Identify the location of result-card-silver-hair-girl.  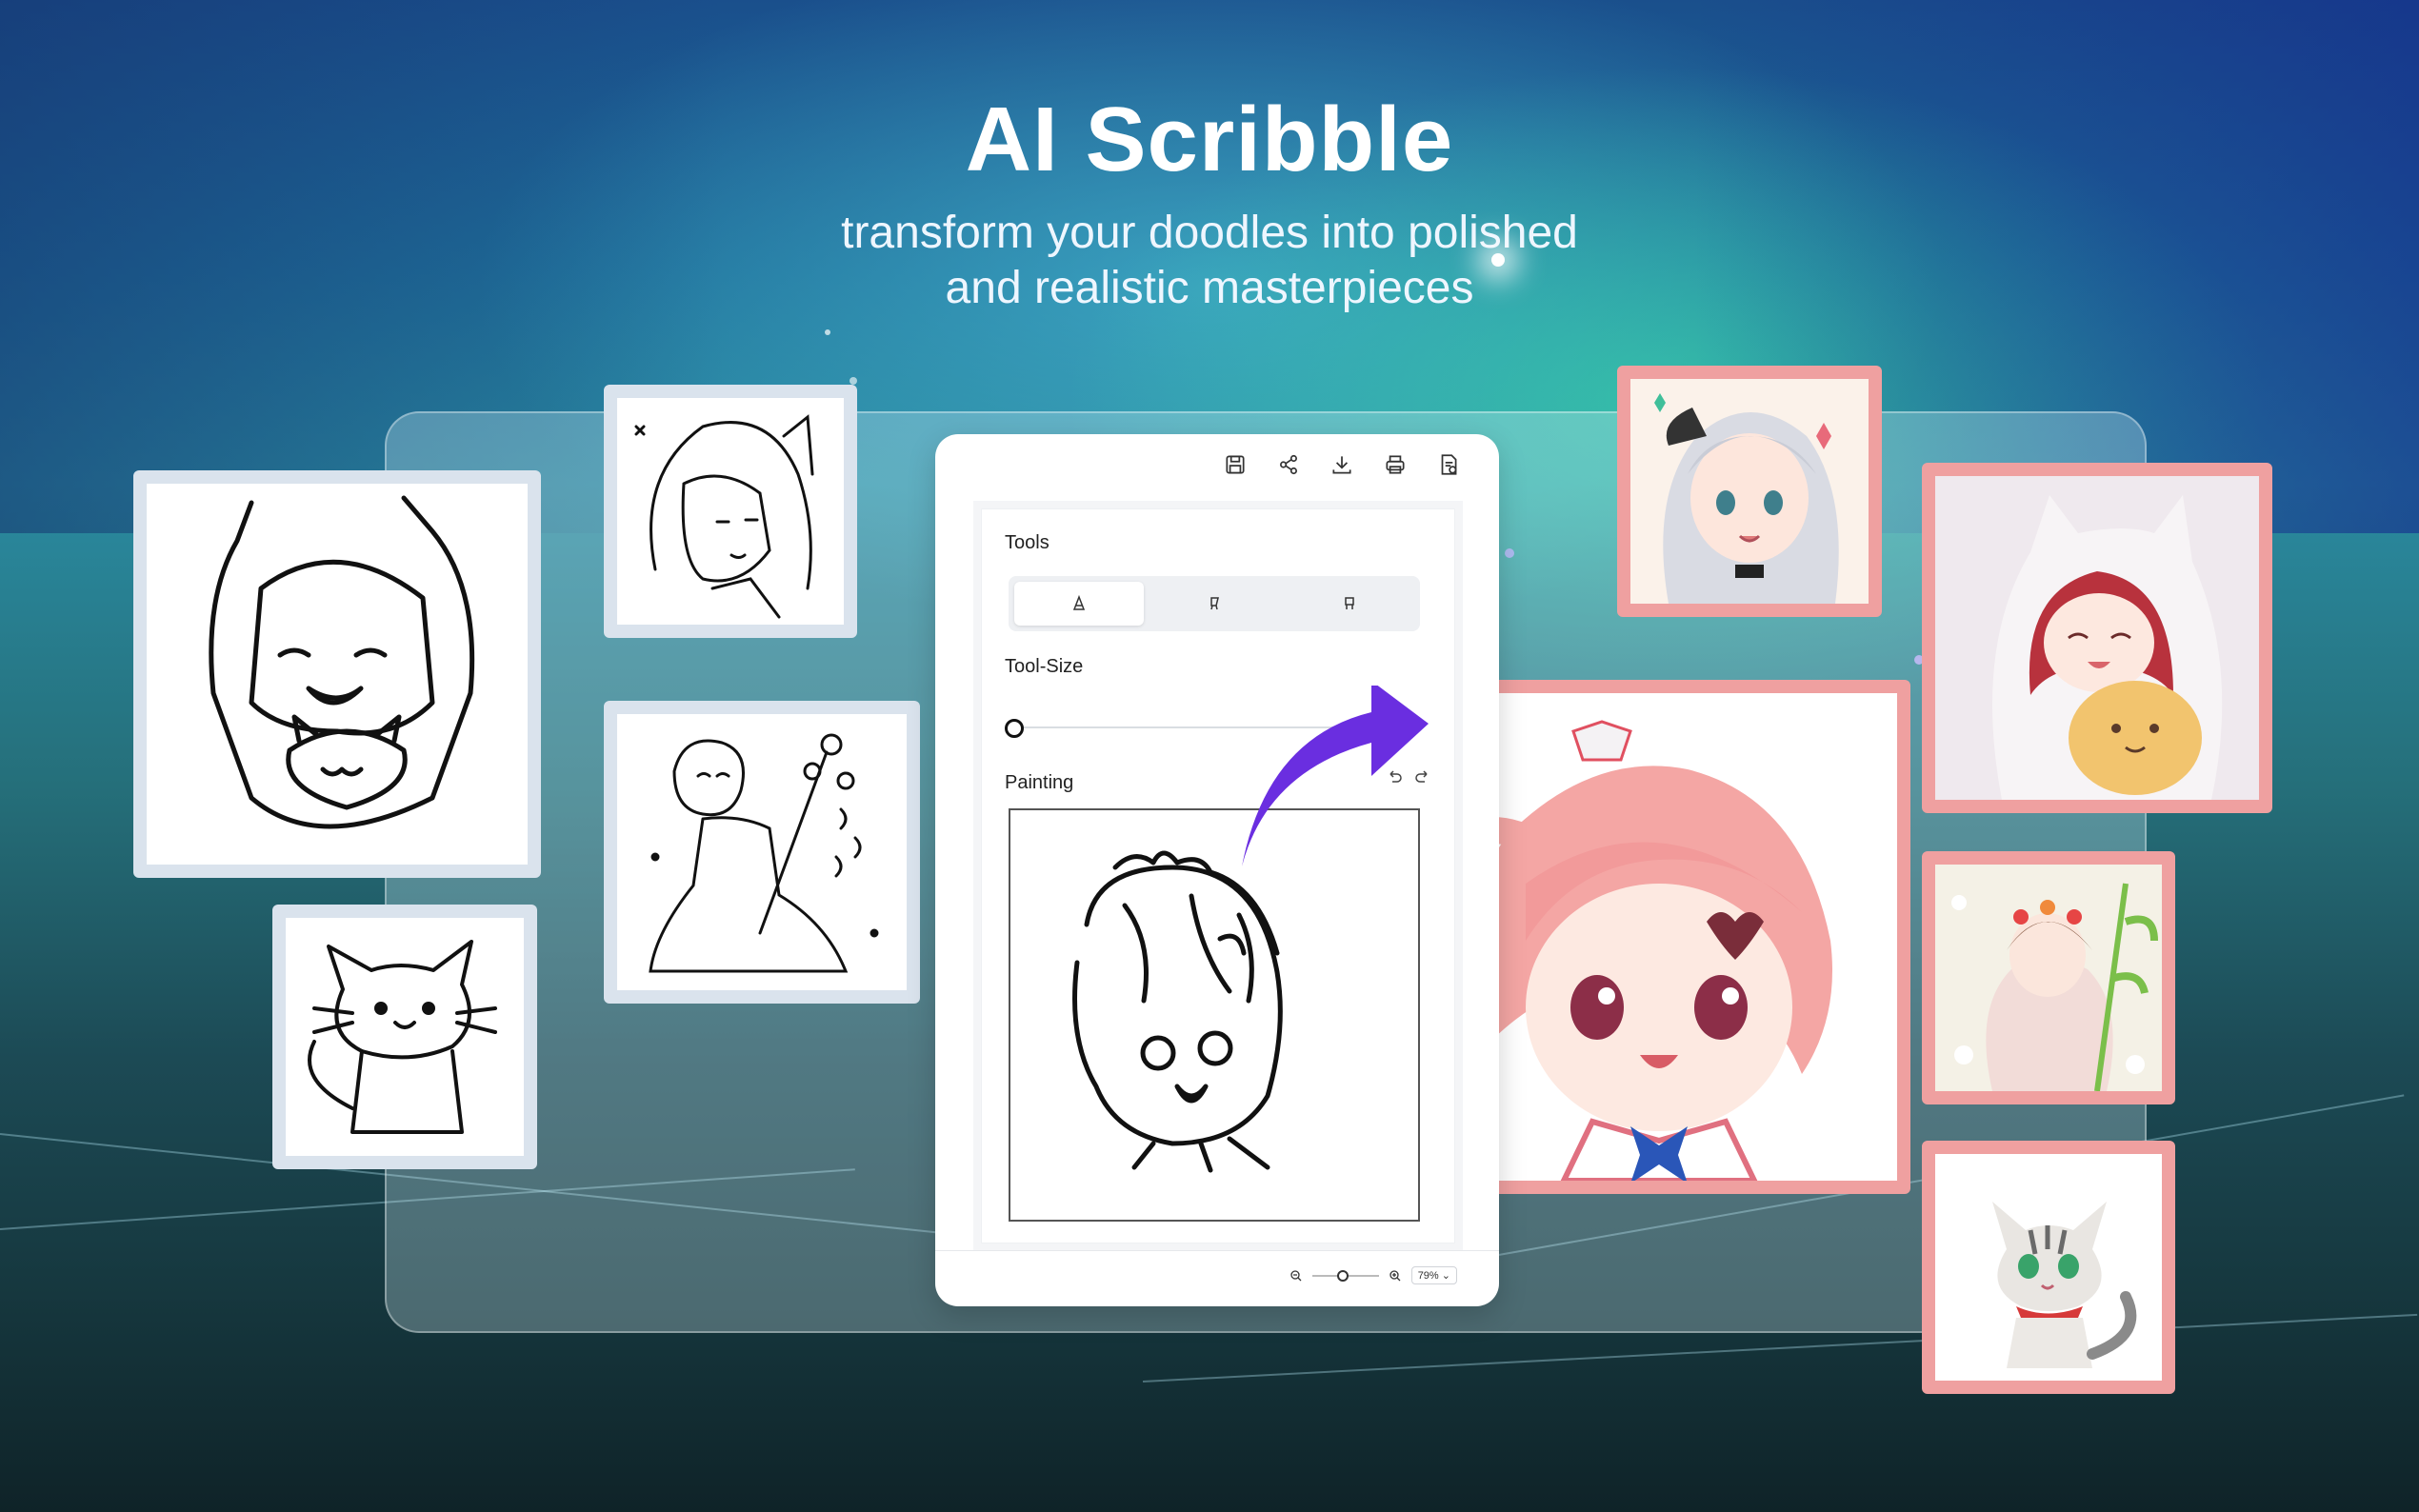
(1749, 491).